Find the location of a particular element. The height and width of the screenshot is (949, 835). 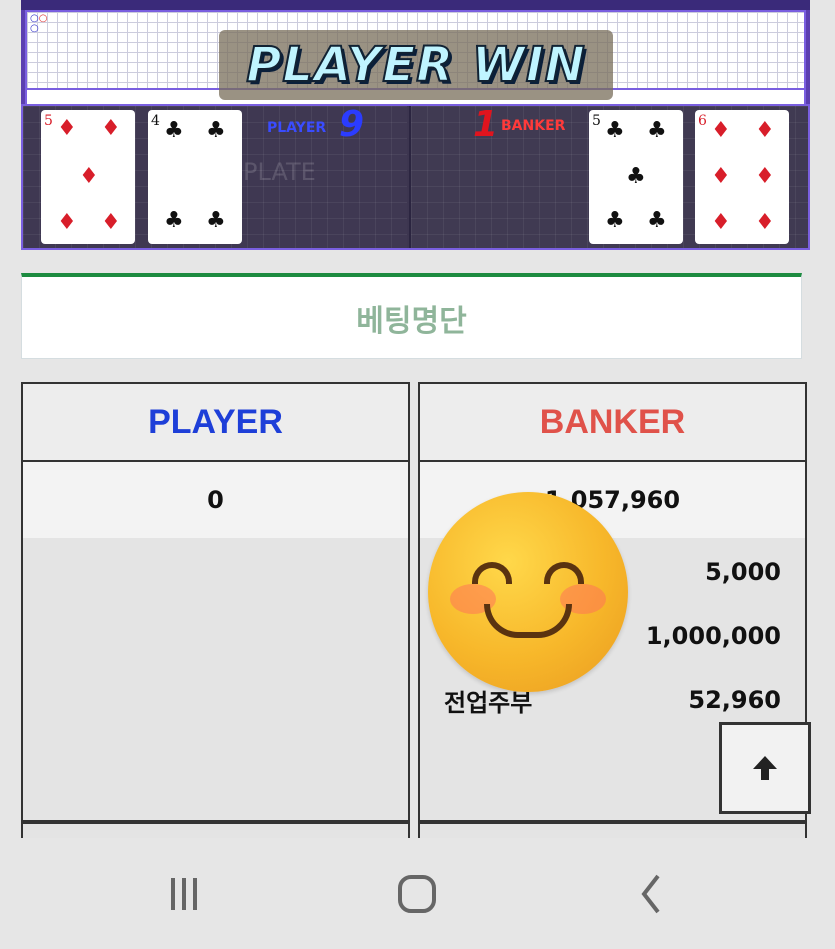

road-map-markers: ○○ ○ is located at coordinates (39, 23).